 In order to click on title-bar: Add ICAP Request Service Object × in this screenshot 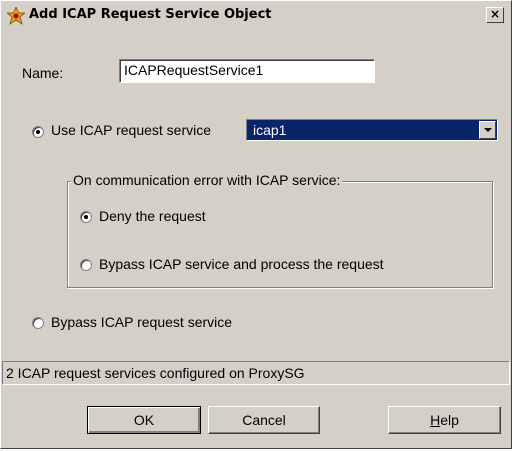, I will do `click(256, 16)`.